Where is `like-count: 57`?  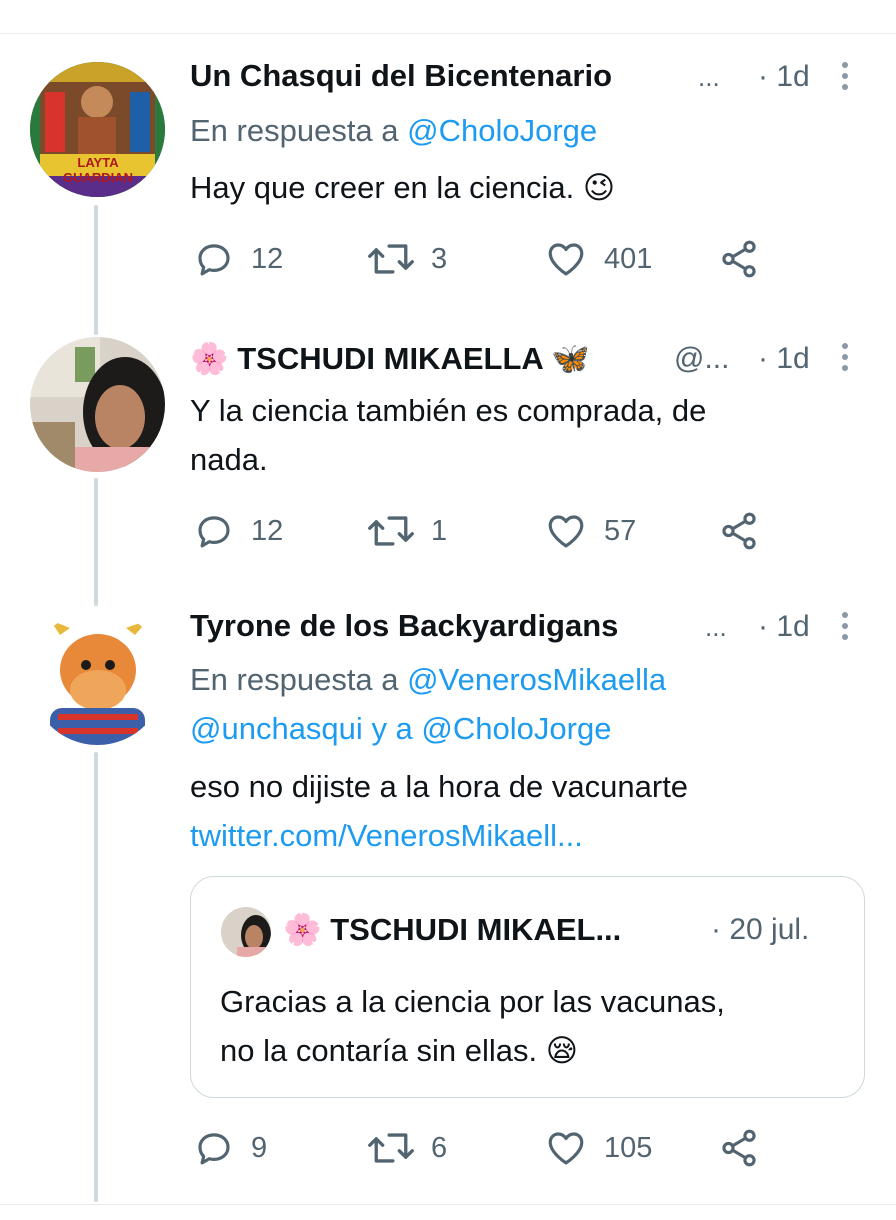 like-count: 57 is located at coordinates (620, 530).